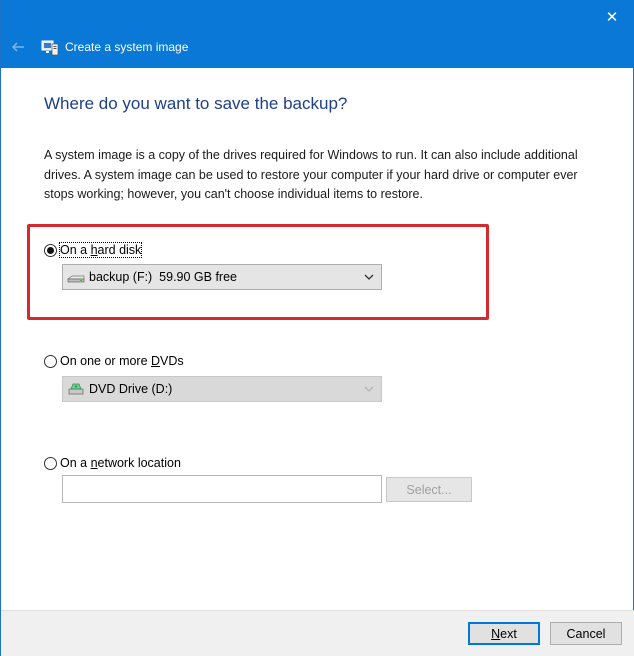 This screenshot has height=656, width=634. I want to click on close-icon: ✕, so click(612, 17).